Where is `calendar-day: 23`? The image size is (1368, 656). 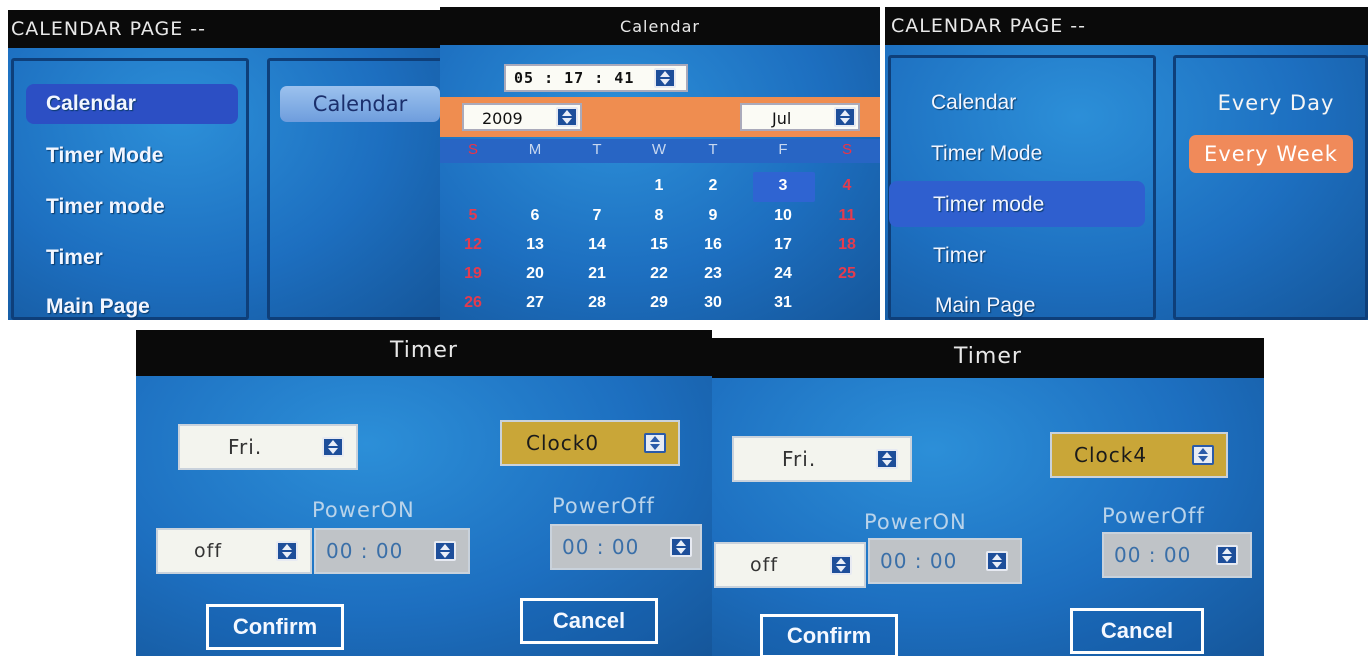
calendar-day: 23 is located at coordinates (713, 274).